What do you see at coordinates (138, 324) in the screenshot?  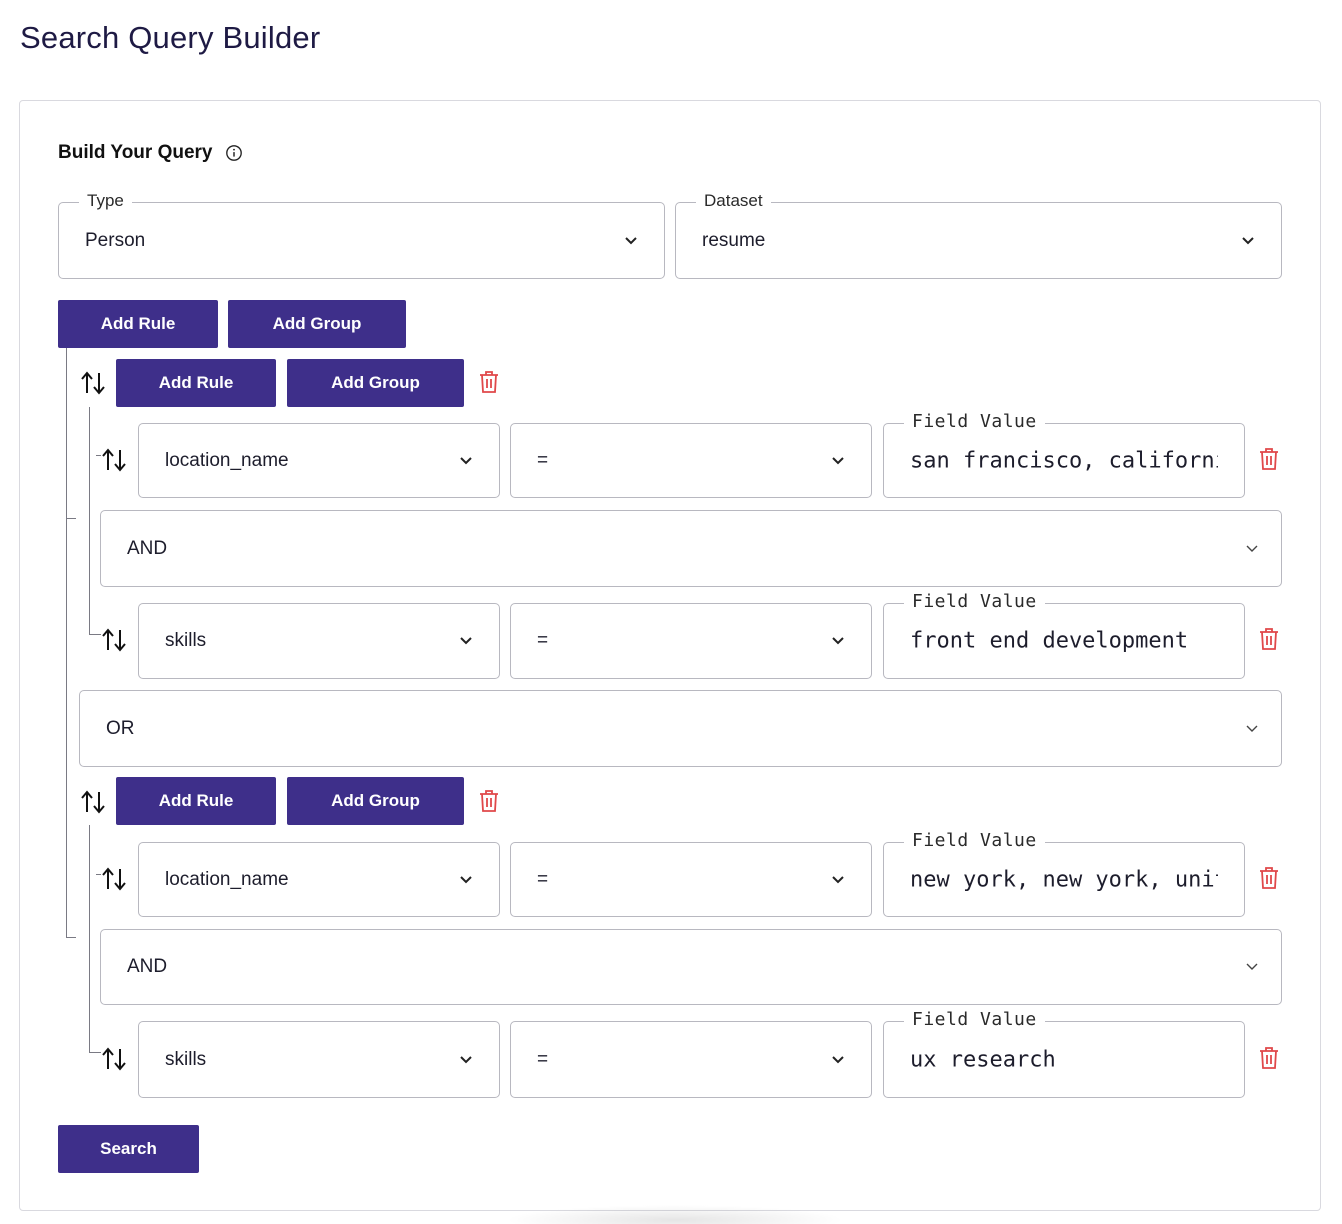 I see `root-add-rule-button: Add Rule` at bounding box center [138, 324].